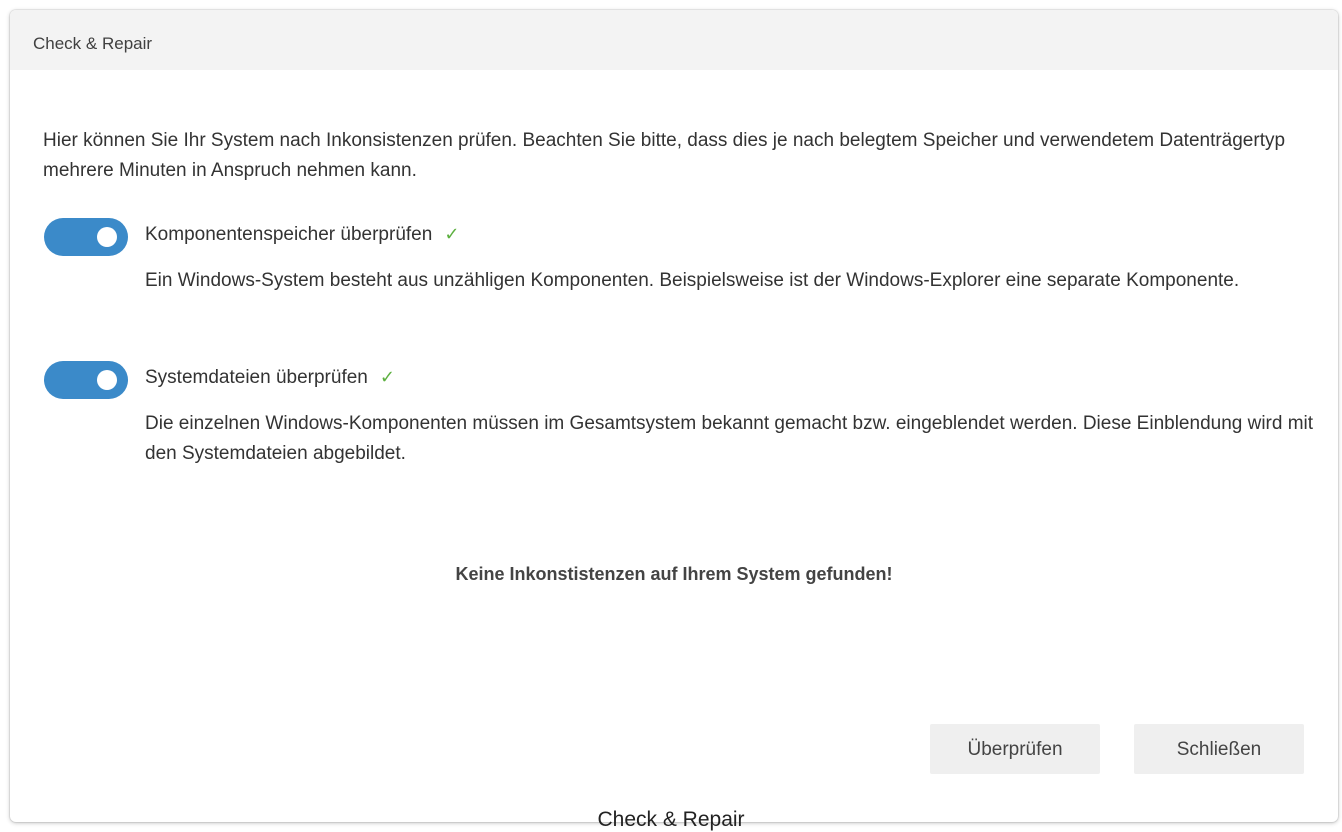 The image size is (1342, 832). Describe the element at coordinates (674, 40) in the screenshot. I see `title-bar: Check & Repair` at that location.